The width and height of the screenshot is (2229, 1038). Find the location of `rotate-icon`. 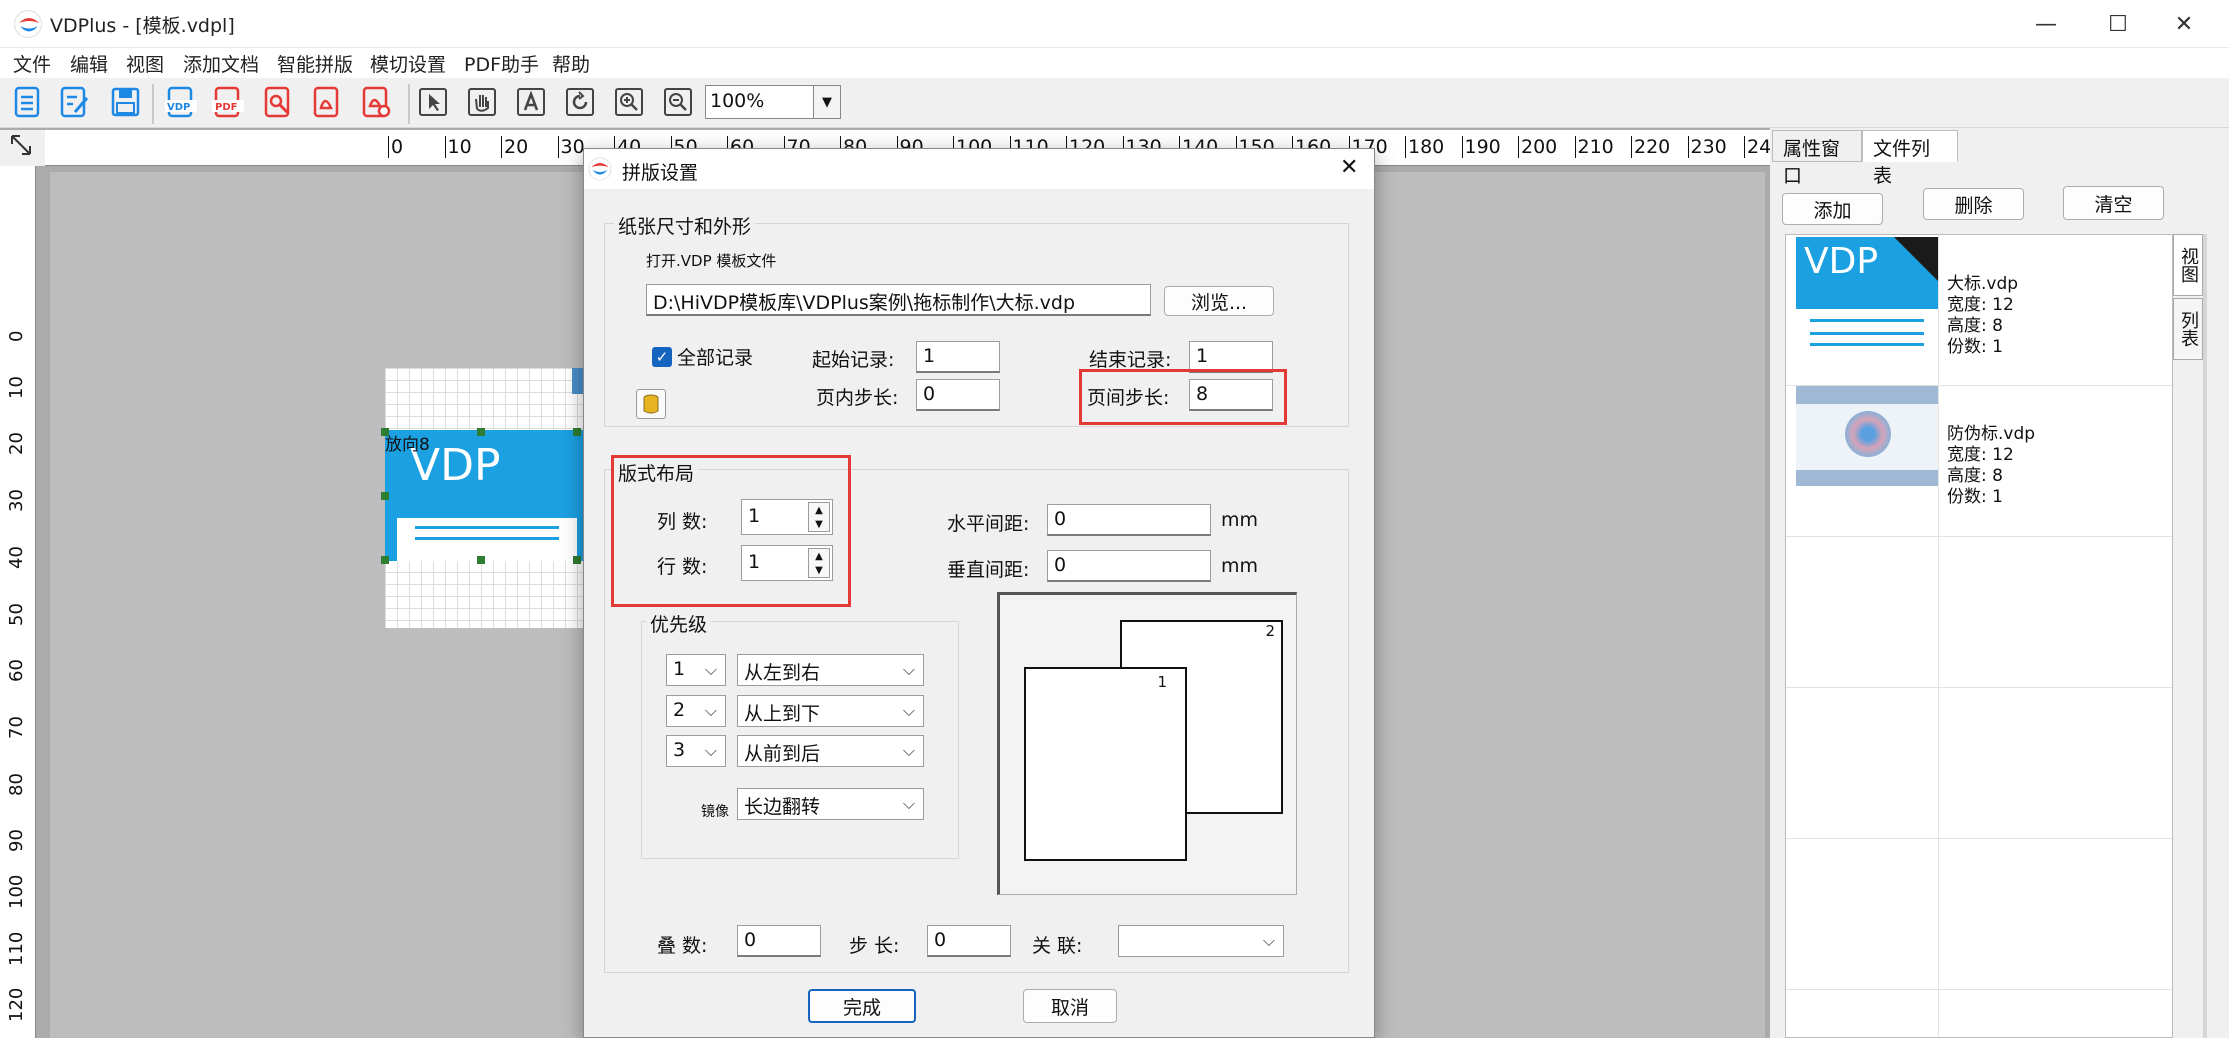

rotate-icon is located at coordinates (580, 102).